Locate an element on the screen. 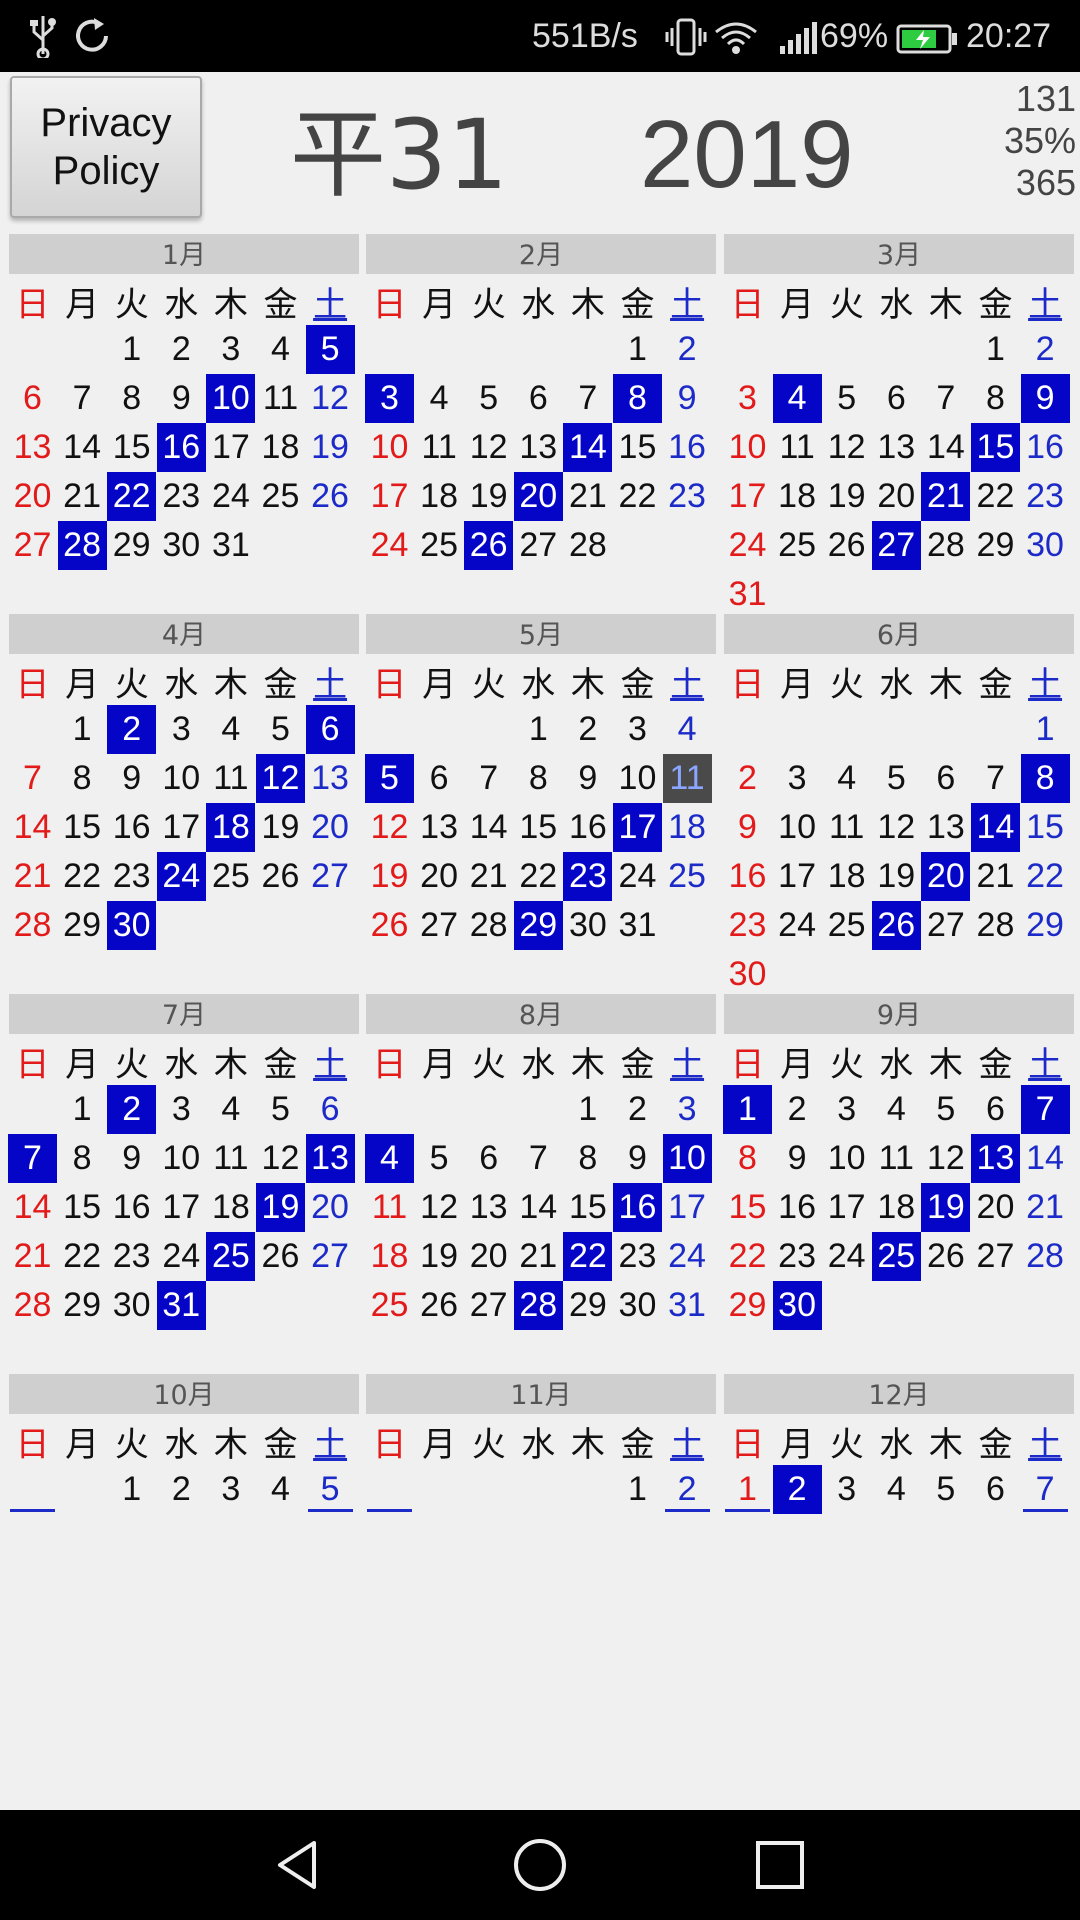 The width and height of the screenshot is (1080, 1920). day-cell: 26 is located at coordinates (330, 496).